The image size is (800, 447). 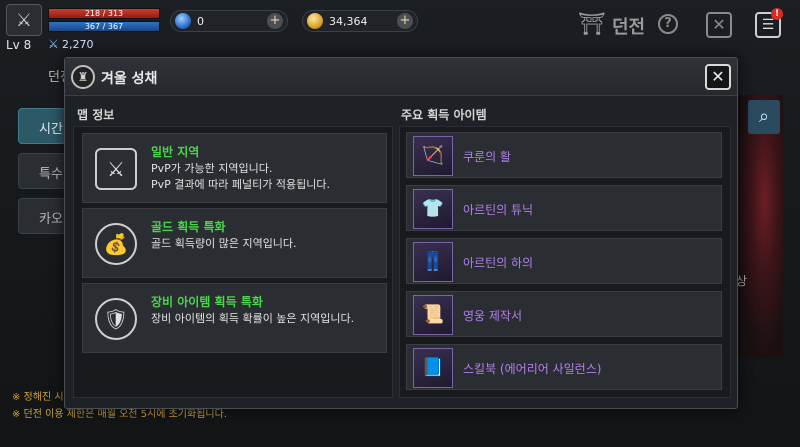 What do you see at coordinates (433, 368) in the screenshot?
I see `skillbook-icon: 📘` at bounding box center [433, 368].